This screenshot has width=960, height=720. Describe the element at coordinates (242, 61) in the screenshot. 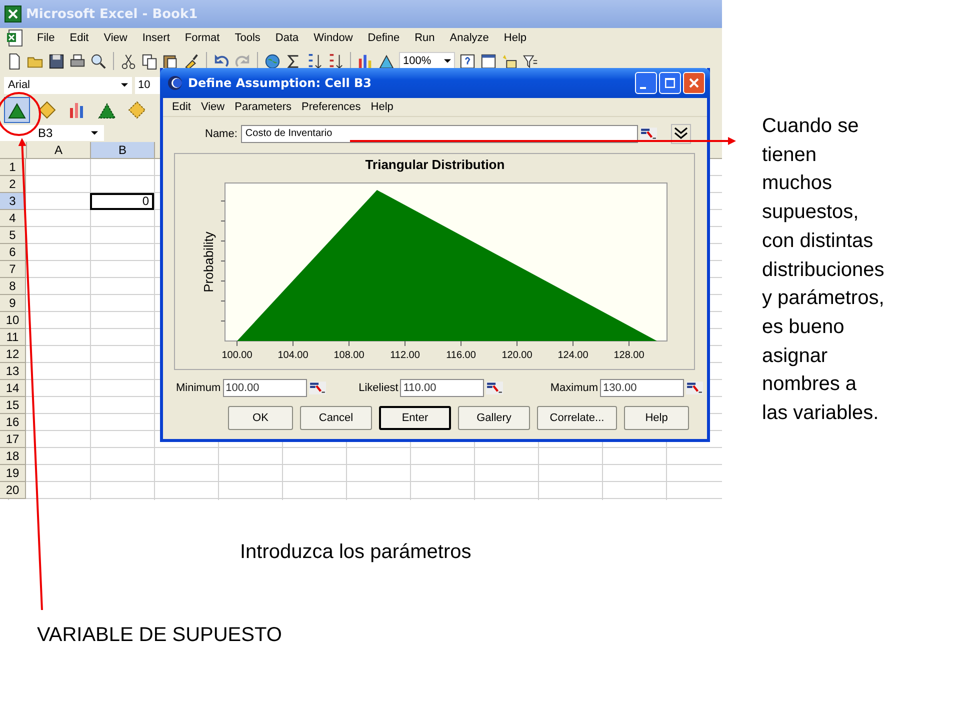

I see `redo-icon` at that location.